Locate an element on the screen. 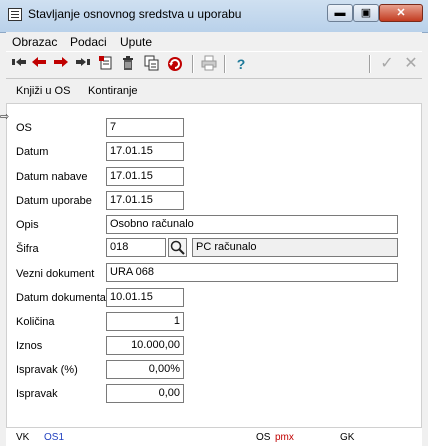  previous-record-icon is located at coordinates (39, 64).